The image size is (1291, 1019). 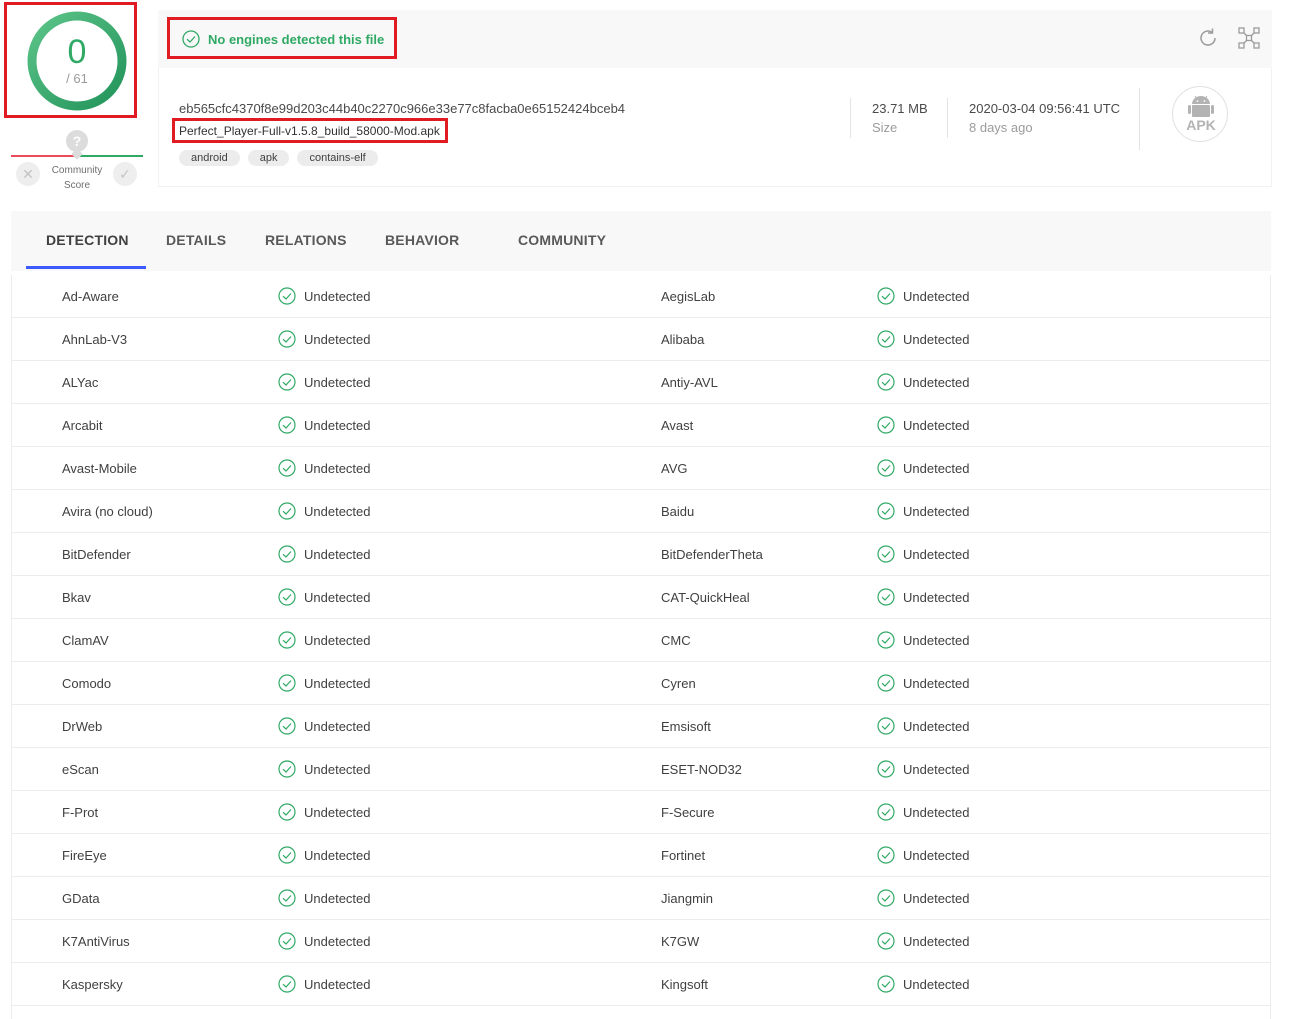 What do you see at coordinates (850, 118) in the screenshot?
I see `divider` at bounding box center [850, 118].